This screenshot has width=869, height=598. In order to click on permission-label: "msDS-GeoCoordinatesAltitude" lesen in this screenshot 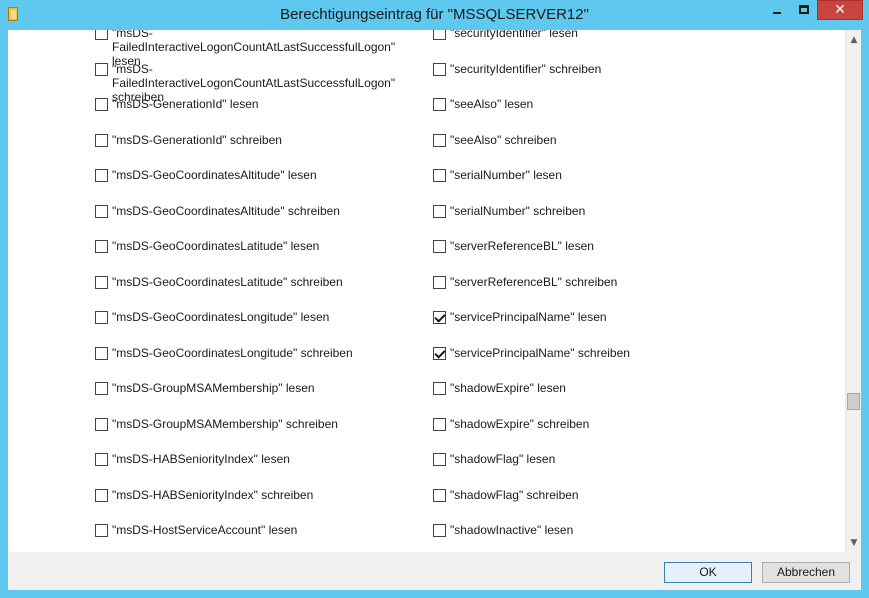, I will do `click(214, 175)`.